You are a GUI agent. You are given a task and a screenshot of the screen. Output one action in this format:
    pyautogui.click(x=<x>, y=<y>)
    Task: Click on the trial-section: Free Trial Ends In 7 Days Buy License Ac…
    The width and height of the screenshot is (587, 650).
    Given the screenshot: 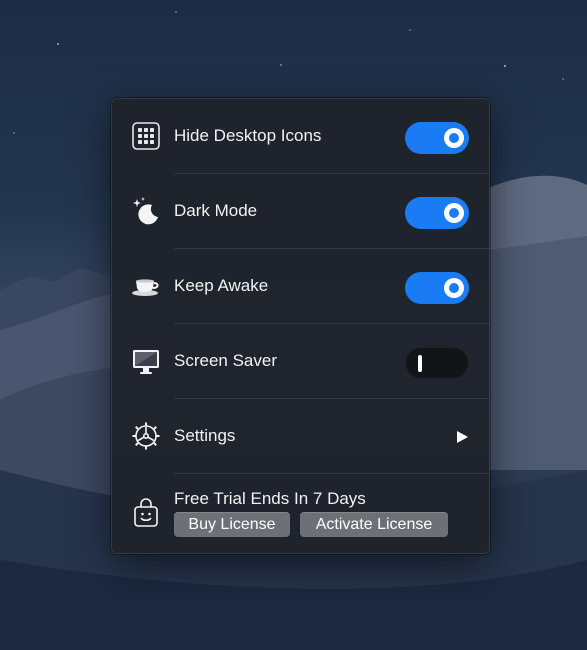 What is the action you would take?
    pyautogui.click(x=300, y=513)
    